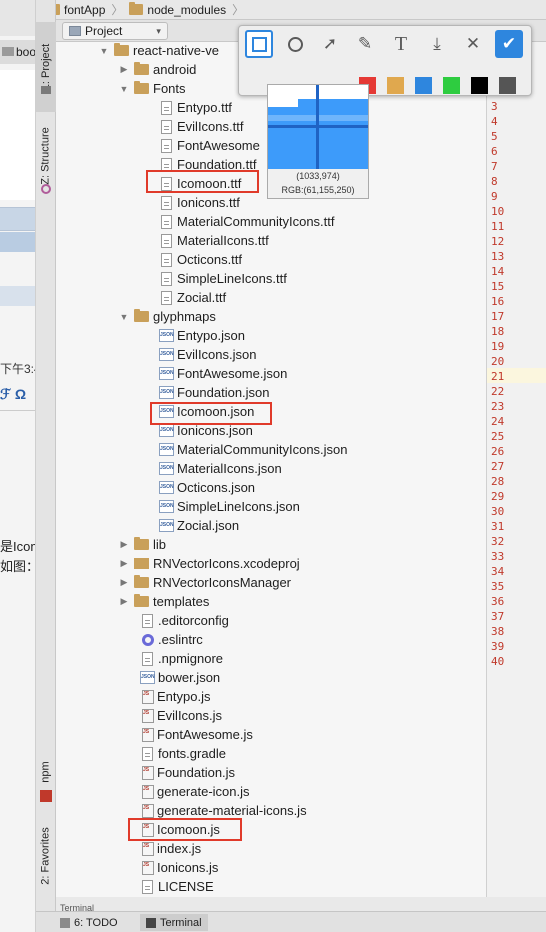  I want to click on tree-item-json-file: JSON MaterialIcons.json, so click(220, 468).